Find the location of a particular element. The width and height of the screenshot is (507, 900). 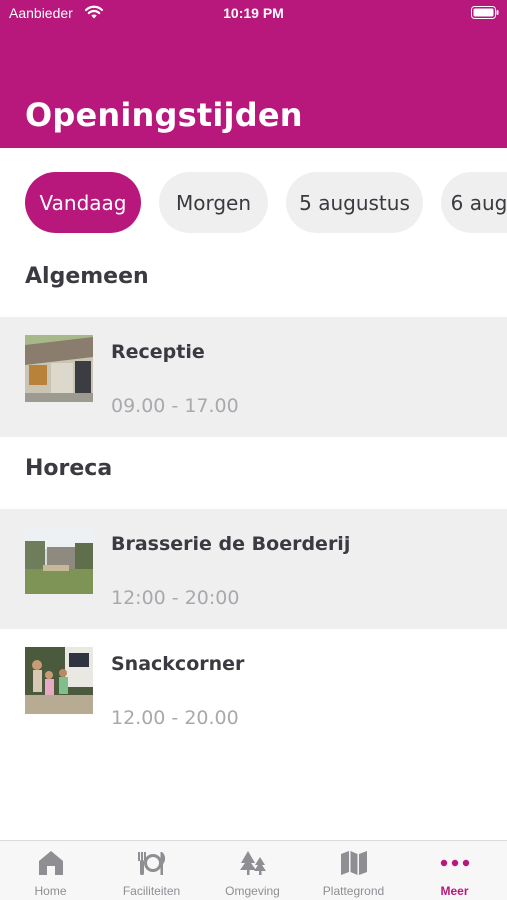

list-item-name: Brasserie de Boerderij is located at coordinates (231, 544).